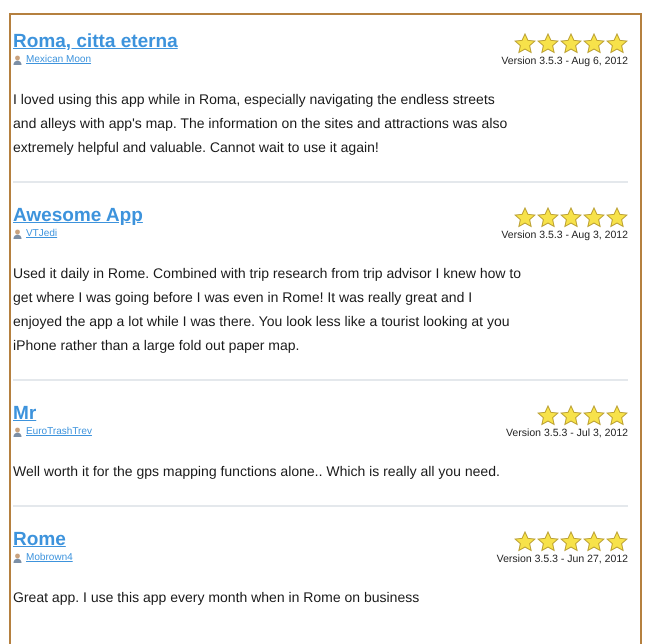 The image size is (645, 644). Describe the element at coordinates (267, 309) in the screenshot. I see `review-text: Used it daily in Rome. Combined with trip research from trip advisor I knew how to get where I was going before I was even in Rome! It was really great and I enjoyed the app a lot while I was there. You look less like a tourist looking at you iPhone rather than a large fold out paper map.` at that location.